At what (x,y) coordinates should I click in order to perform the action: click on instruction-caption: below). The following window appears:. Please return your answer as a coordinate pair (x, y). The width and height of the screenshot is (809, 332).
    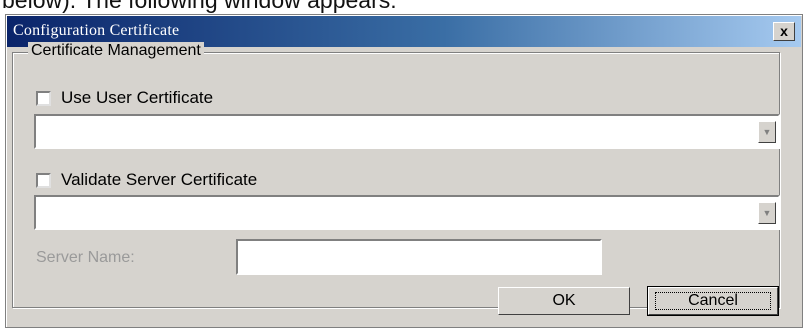
    Looking at the image, I should click on (199, 6).